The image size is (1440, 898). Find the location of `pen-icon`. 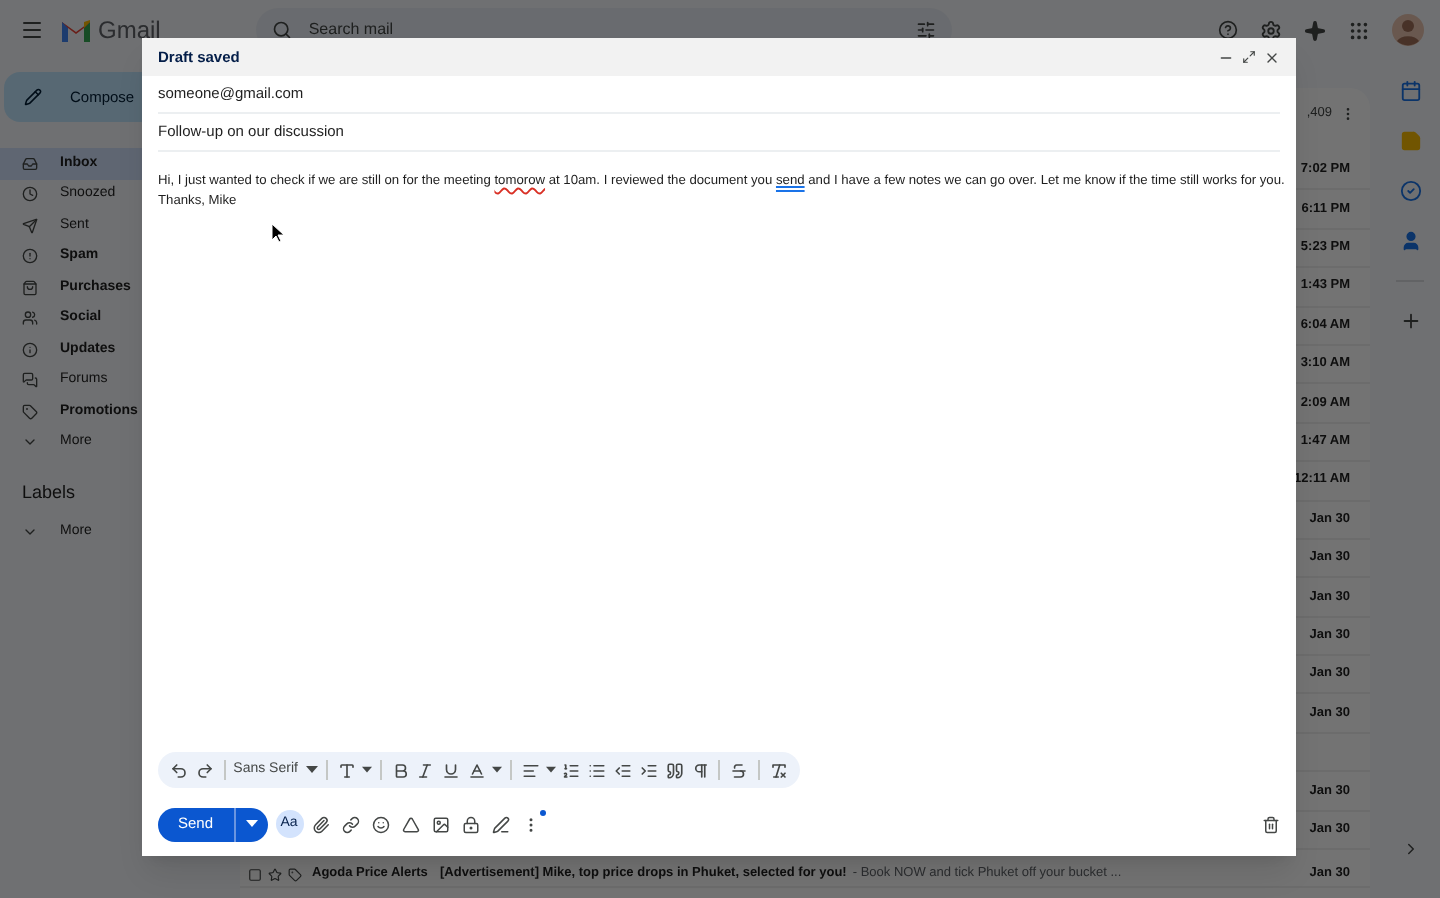

pen-icon is located at coordinates (500, 824).